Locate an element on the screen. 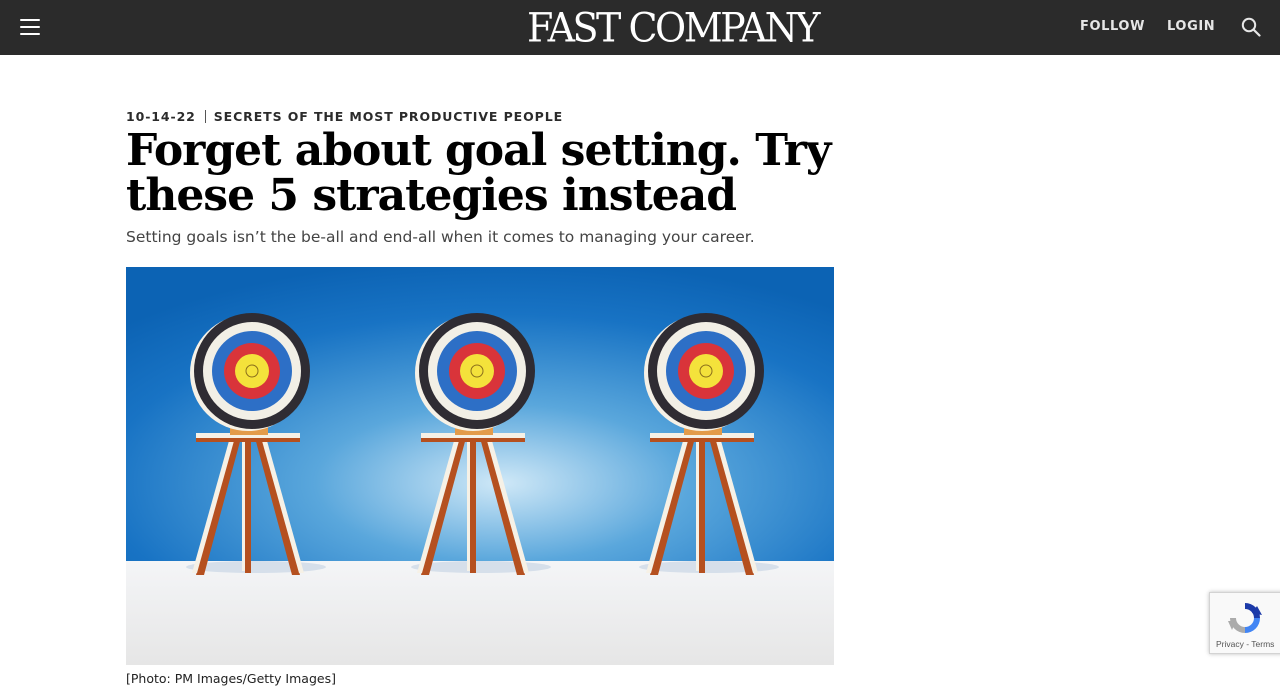  recaptcha-badge: Privacy - Terms is located at coordinates (1244, 623).